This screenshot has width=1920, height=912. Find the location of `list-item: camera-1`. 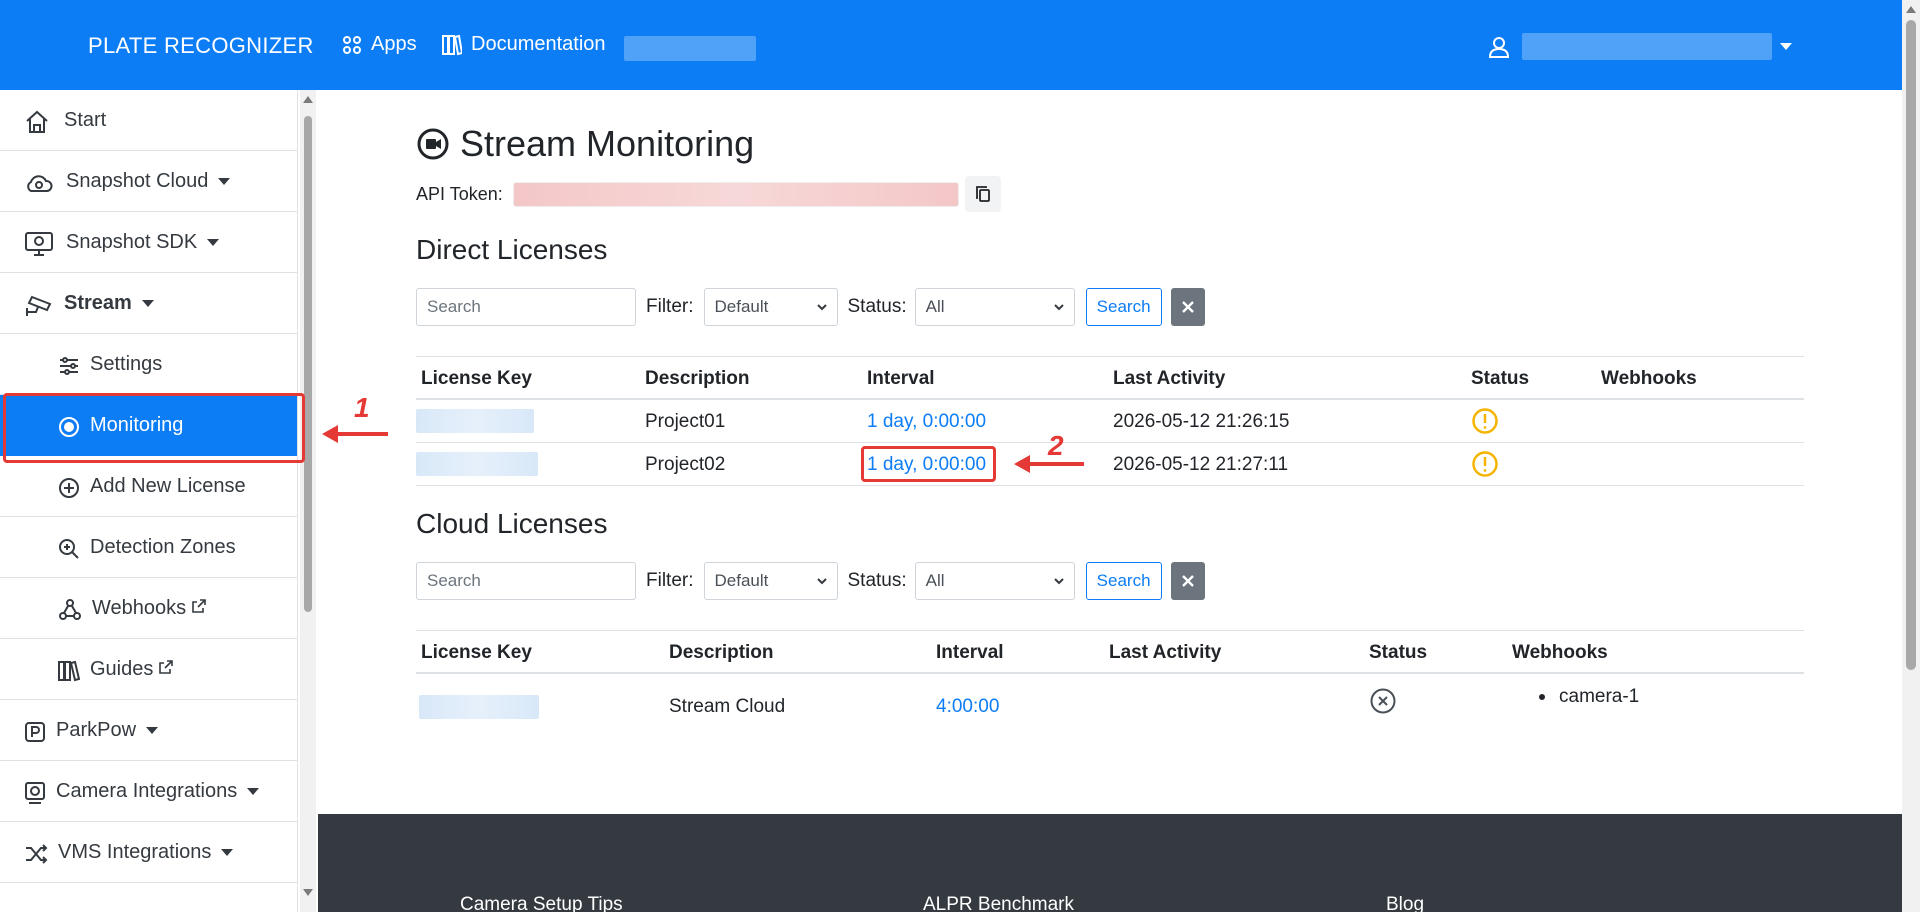

list-item: camera-1 is located at coordinates (1589, 697).